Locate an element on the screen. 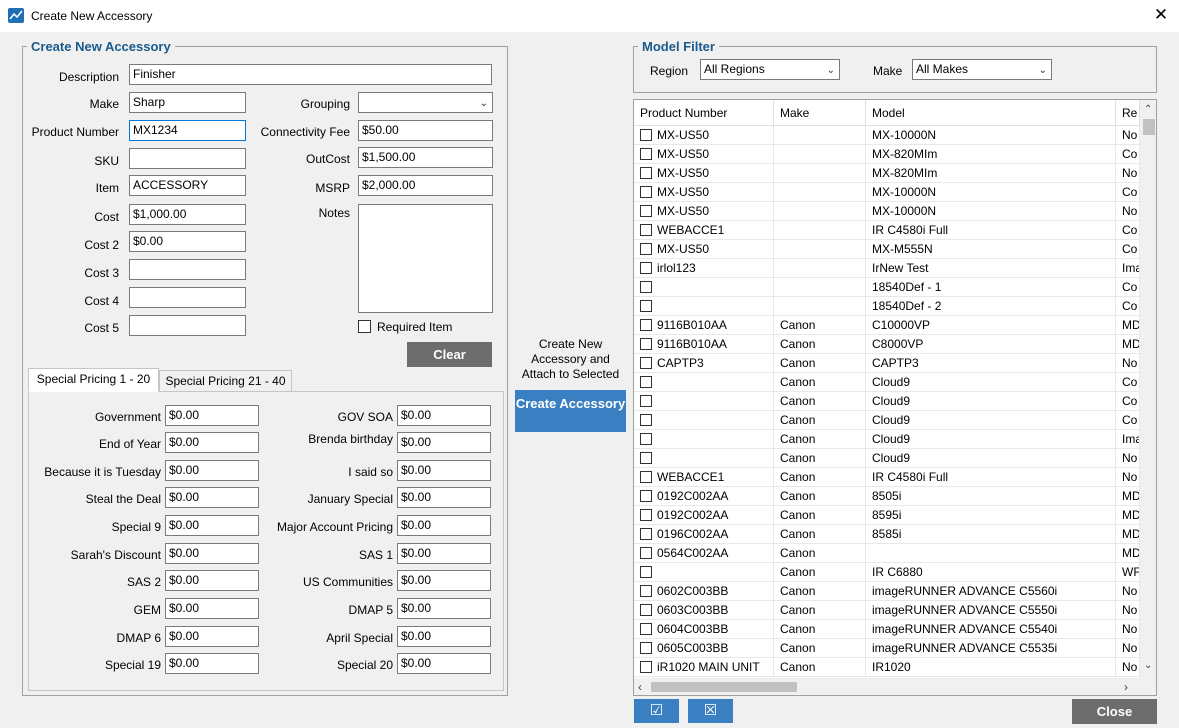 This screenshot has width=1179, height=728. sku-field is located at coordinates (187, 158).